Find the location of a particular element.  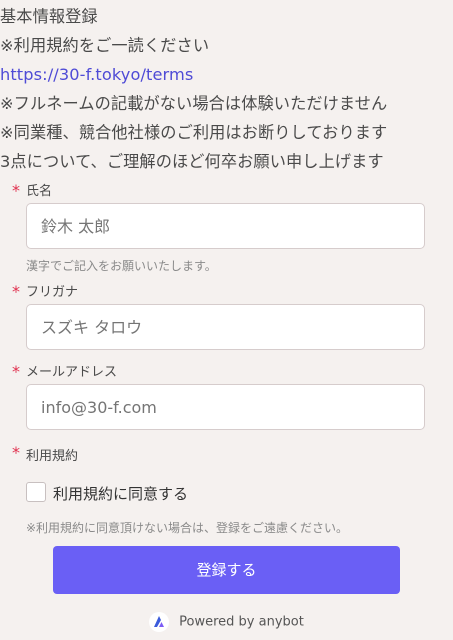

name-label: 氏名 is located at coordinates (39, 191).